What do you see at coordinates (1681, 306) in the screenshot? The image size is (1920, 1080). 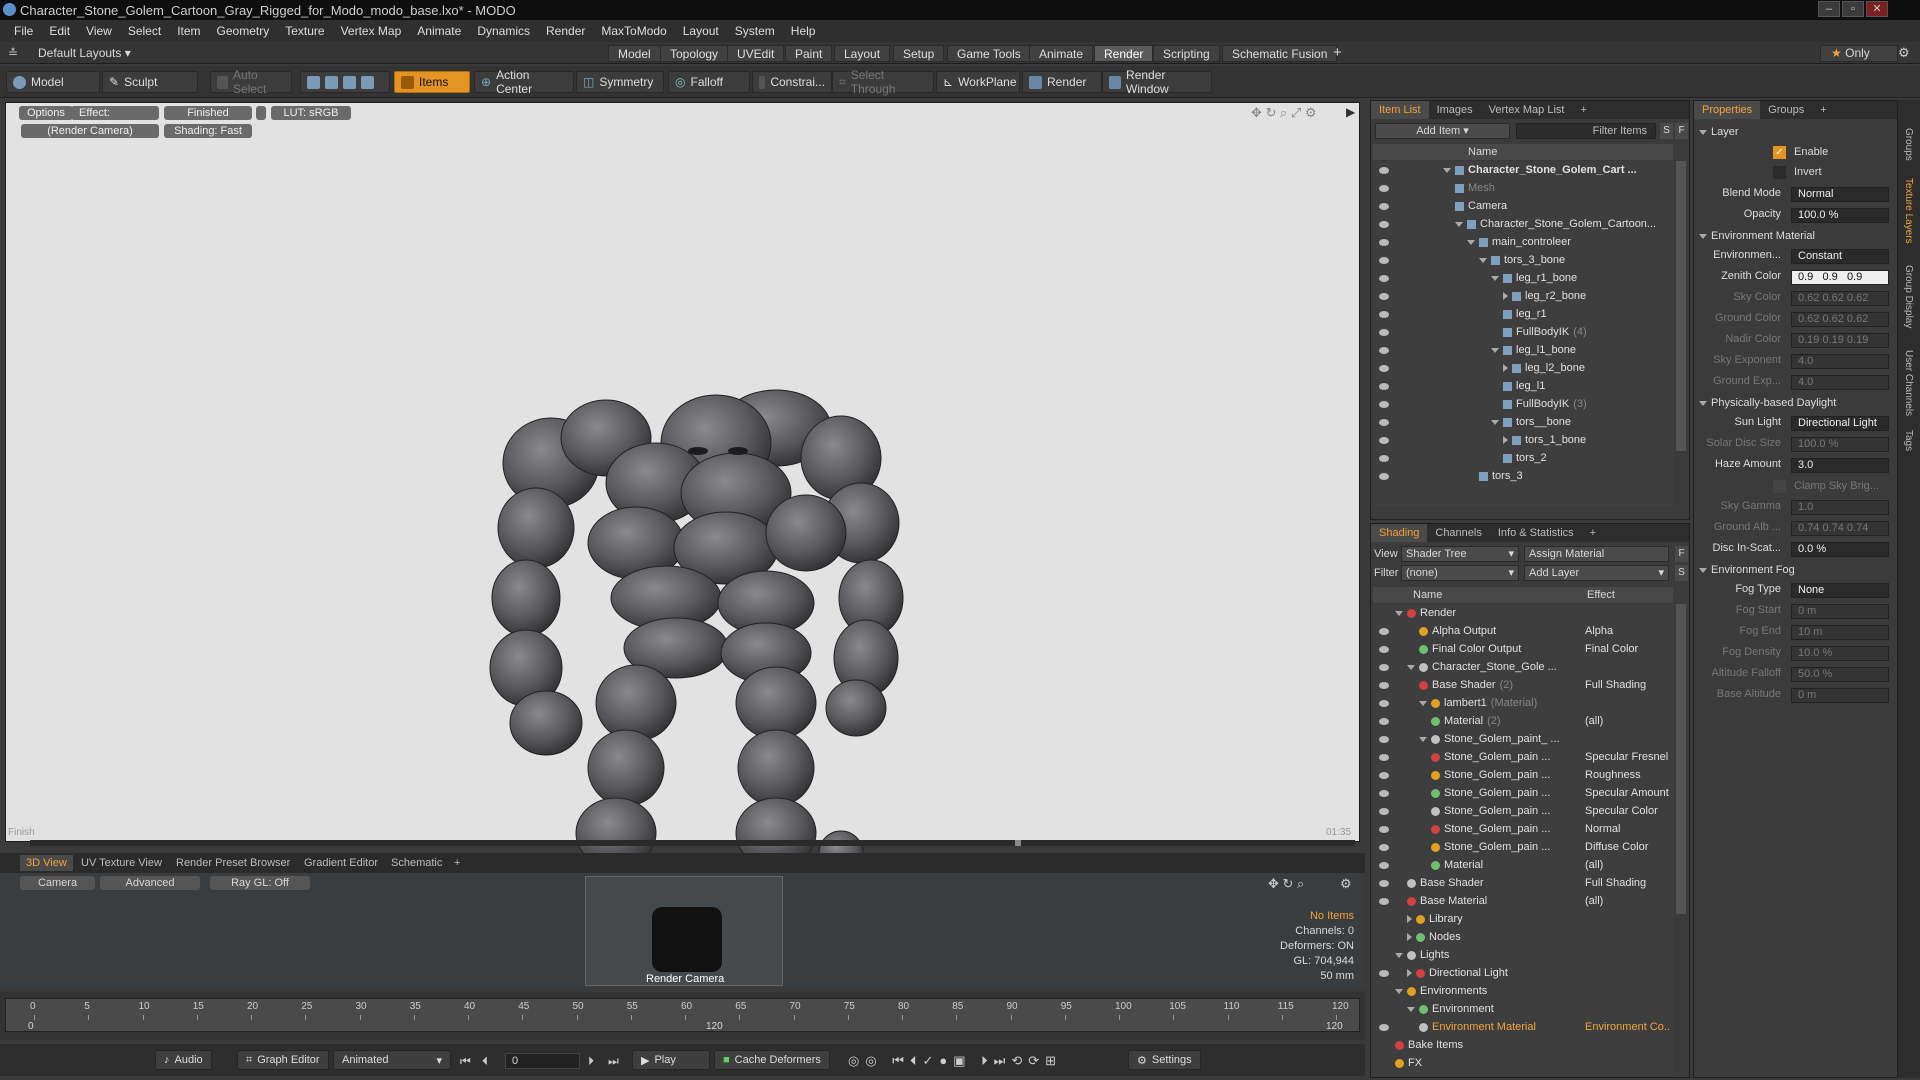 I see `item-list-scrollbar` at bounding box center [1681, 306].